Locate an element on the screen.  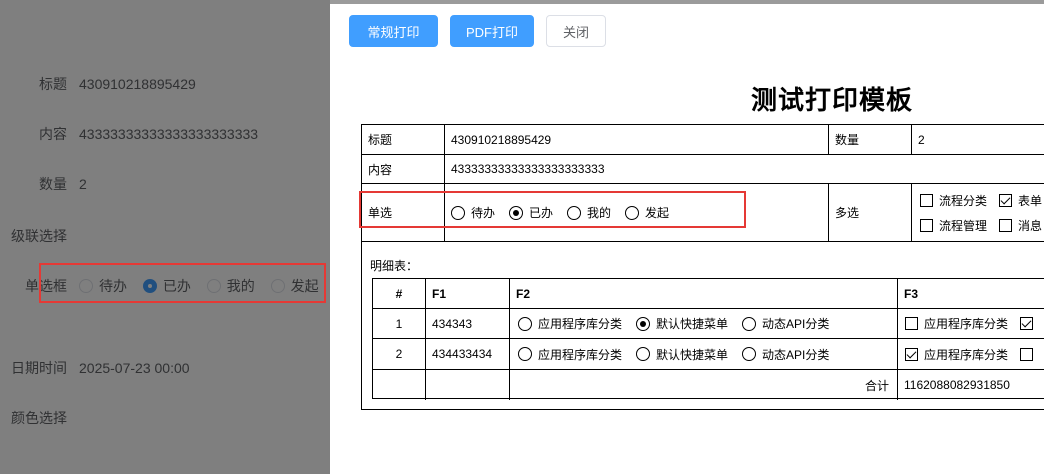
detail-row2-f1: 434433434 is located at coordinates (462, 354).